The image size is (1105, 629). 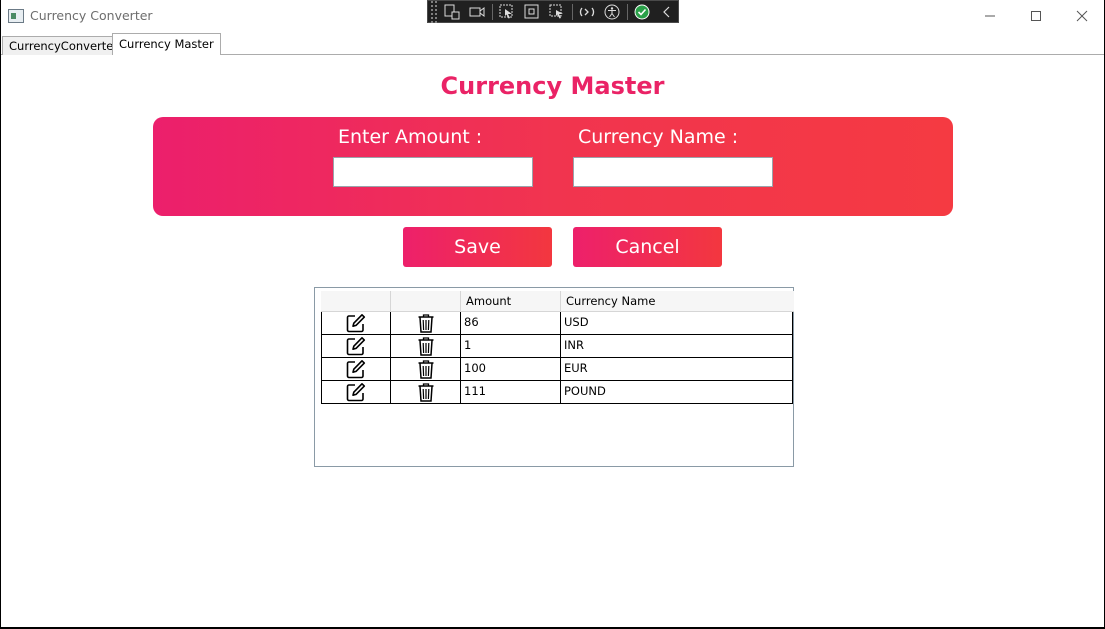 I want to click on track-focus-icon, so click(x=556, y=11).